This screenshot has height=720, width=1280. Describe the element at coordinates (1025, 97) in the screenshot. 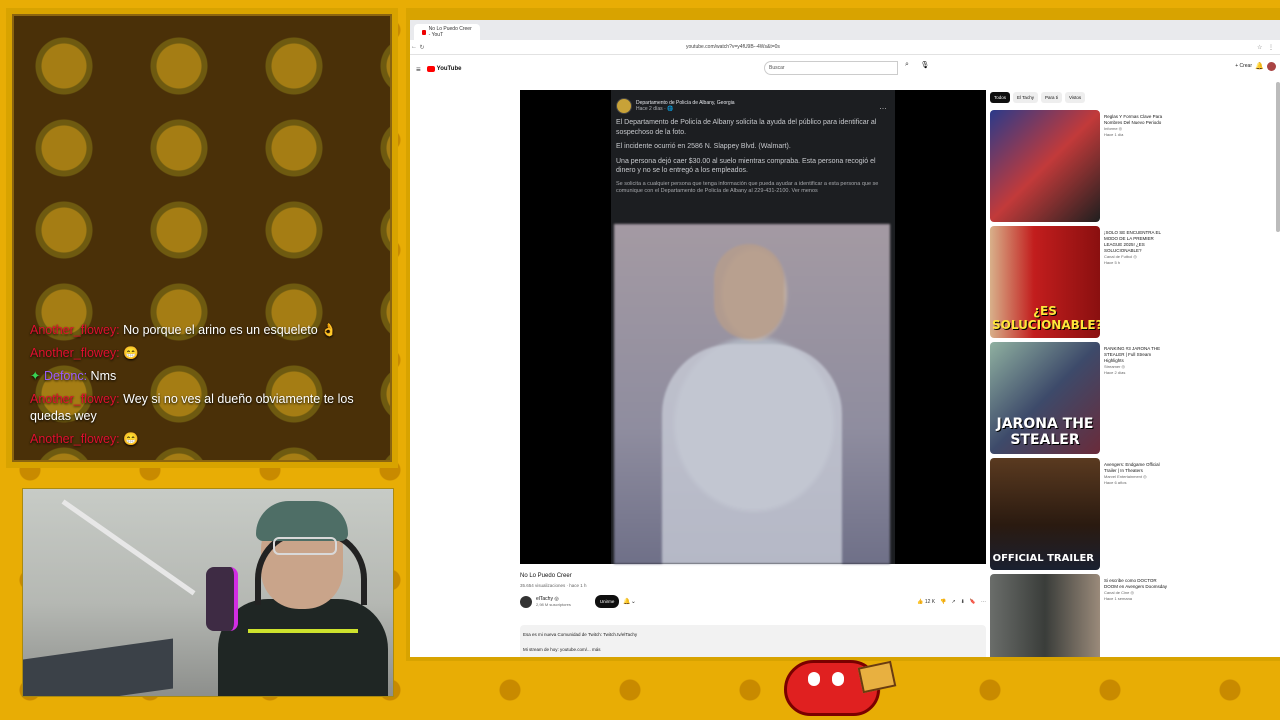

I see `chip-channel: El Tachy` at that location.